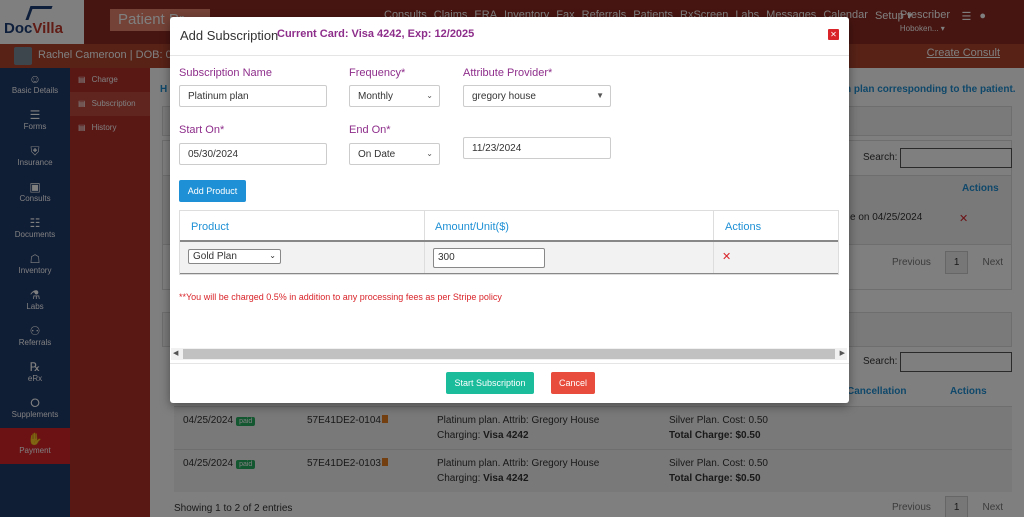 The height and width of the screenshot is (517, 1024). Describe the element at coordinates (370, 130) in the screenshot. I see `end-on-label: End On*` at that location.